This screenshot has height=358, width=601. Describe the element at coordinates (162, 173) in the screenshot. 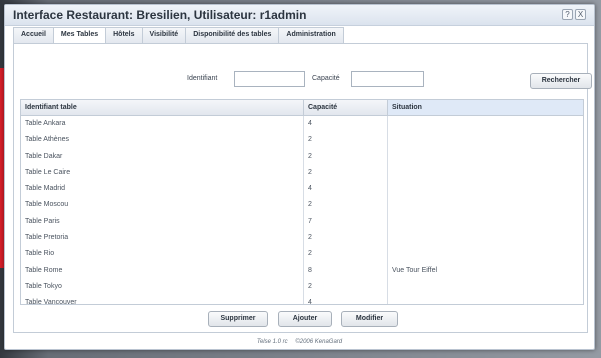

I see `cell-identifiant: Table Le Caire` at that location.